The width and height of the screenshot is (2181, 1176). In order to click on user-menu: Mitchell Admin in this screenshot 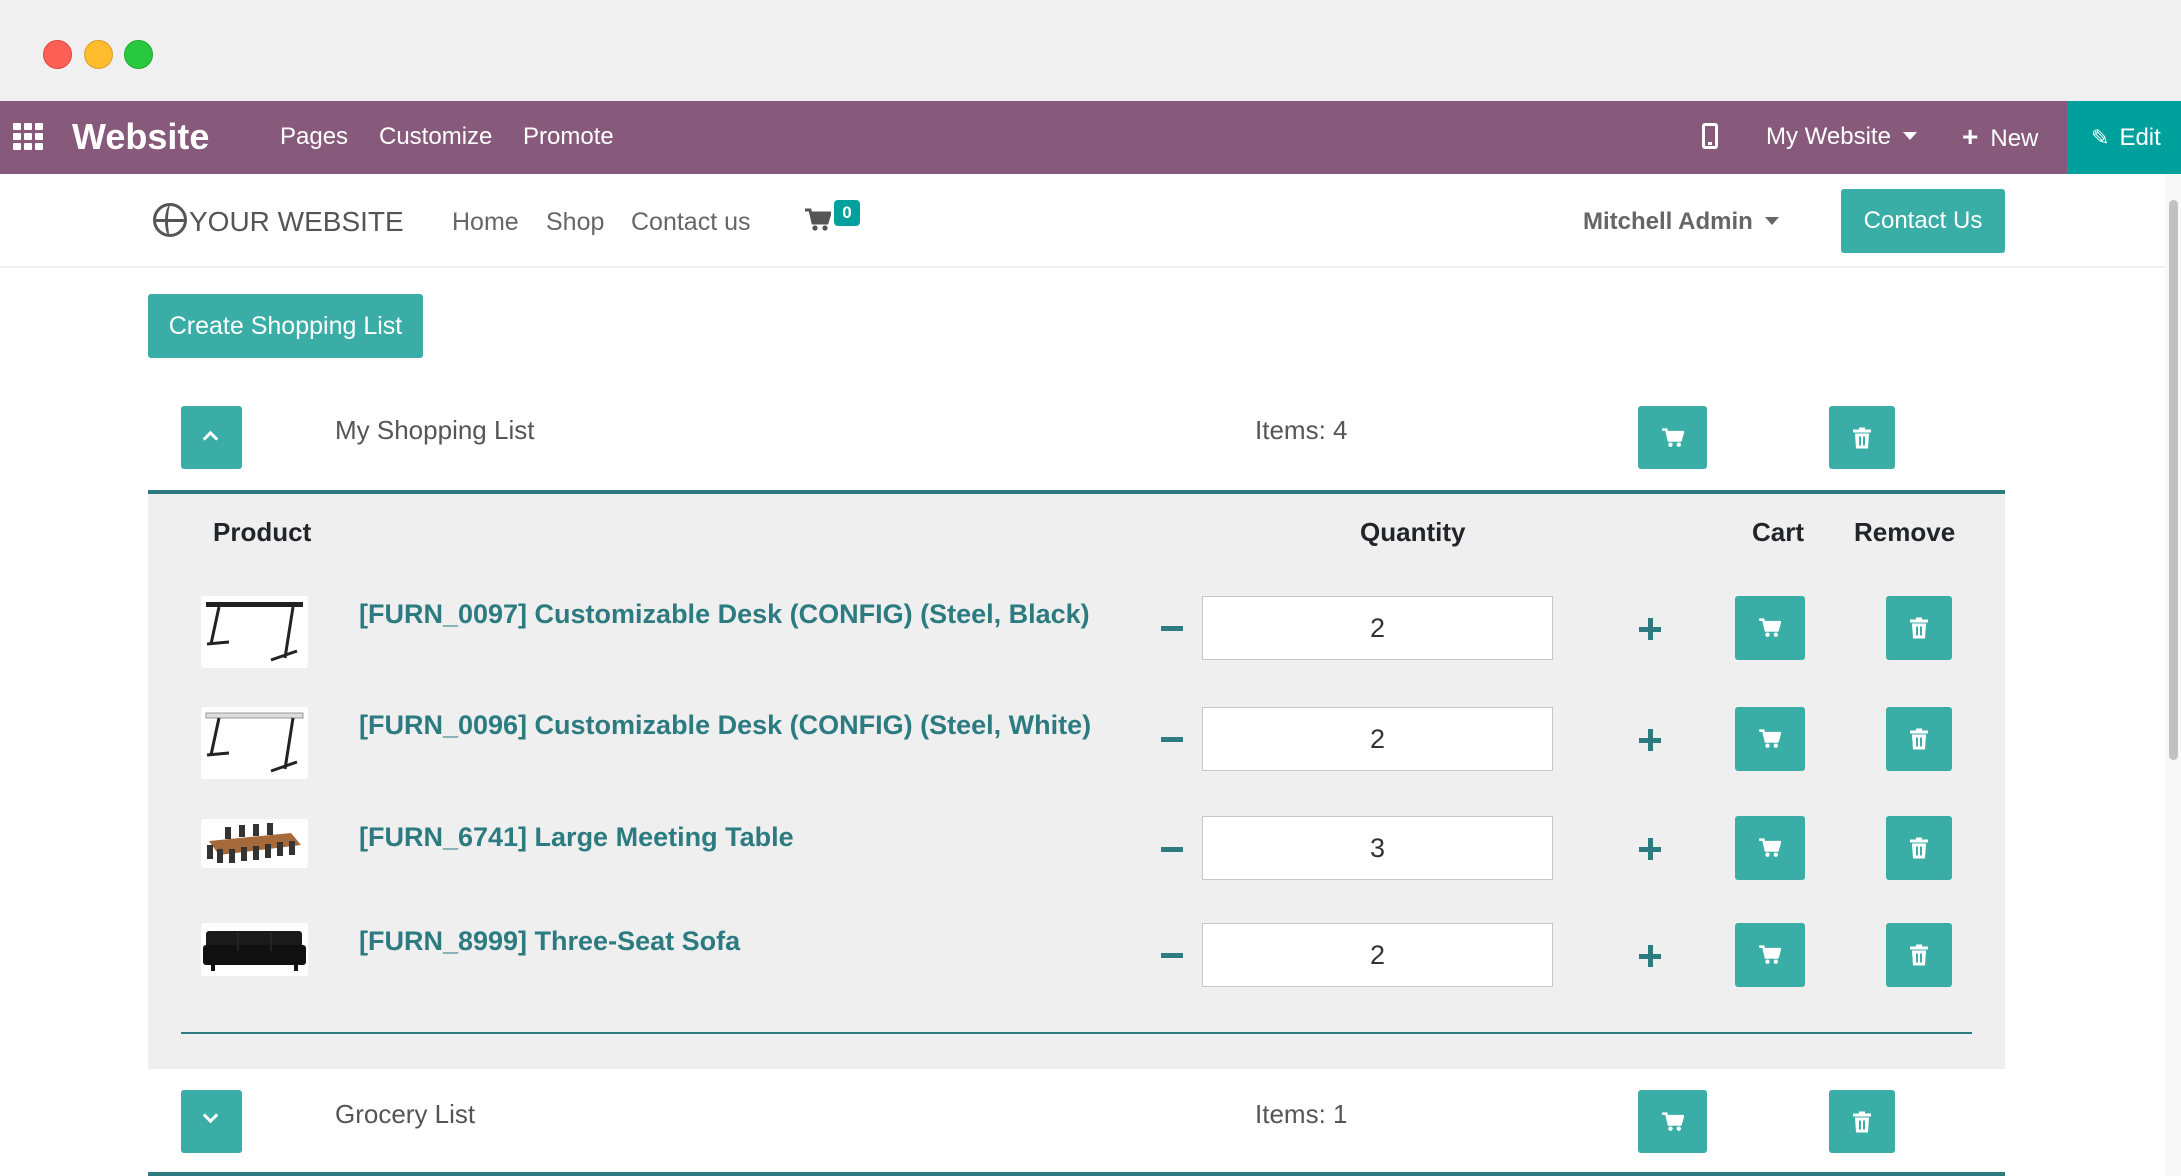, I will do `click(1681, 222)`.